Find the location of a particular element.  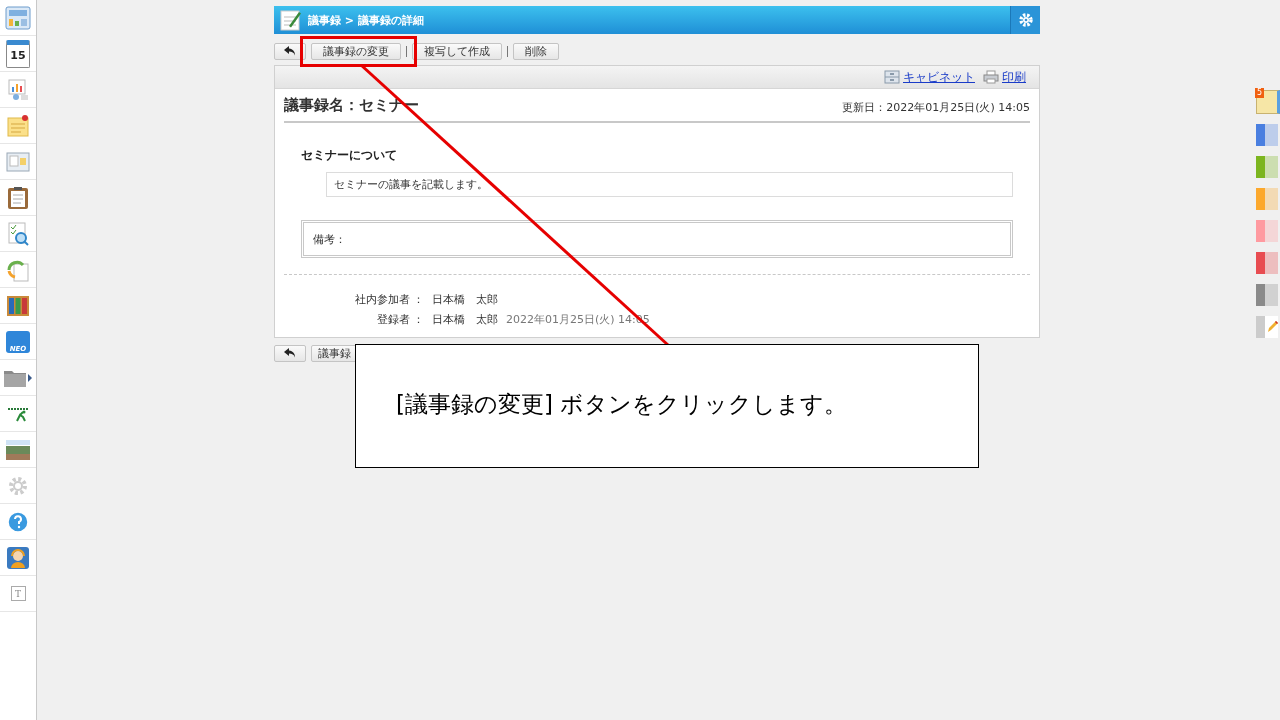

help-icon is located at coordinates (18, 521).